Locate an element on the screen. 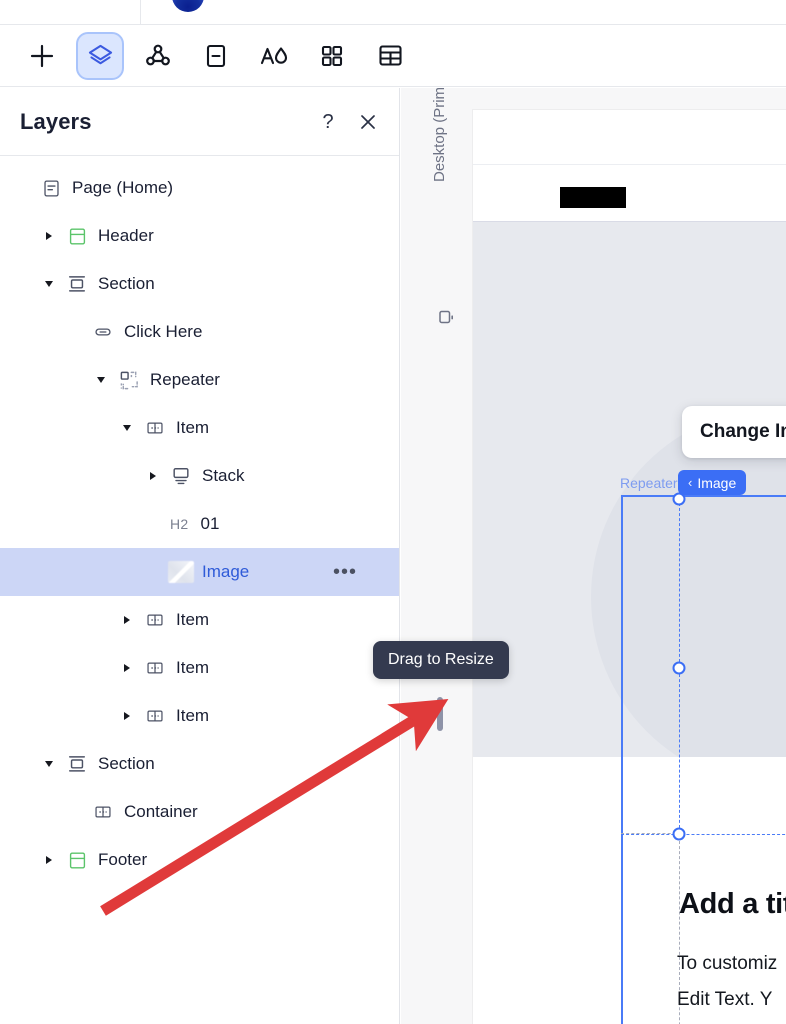 Image resolution: width=786 pixels, height=1024 pixels. layer-row-page-home: Page (Home) is located at coordinates (199, 188).